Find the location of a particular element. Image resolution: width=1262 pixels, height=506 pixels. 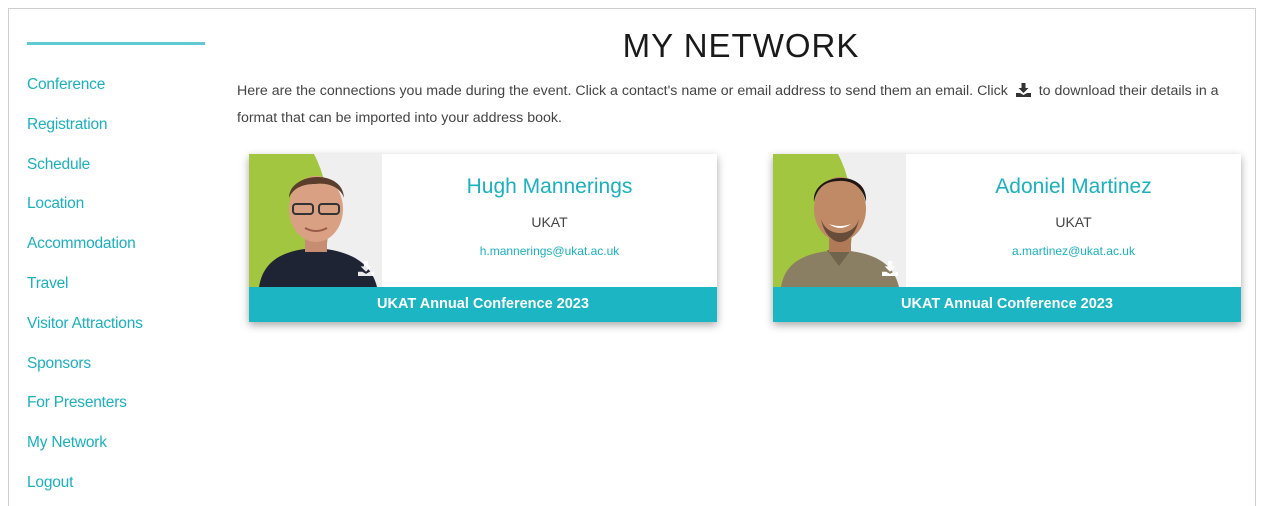

sidebar-item-visitor-attractions: Visitor Attractions is located at coordinates (85, 334).